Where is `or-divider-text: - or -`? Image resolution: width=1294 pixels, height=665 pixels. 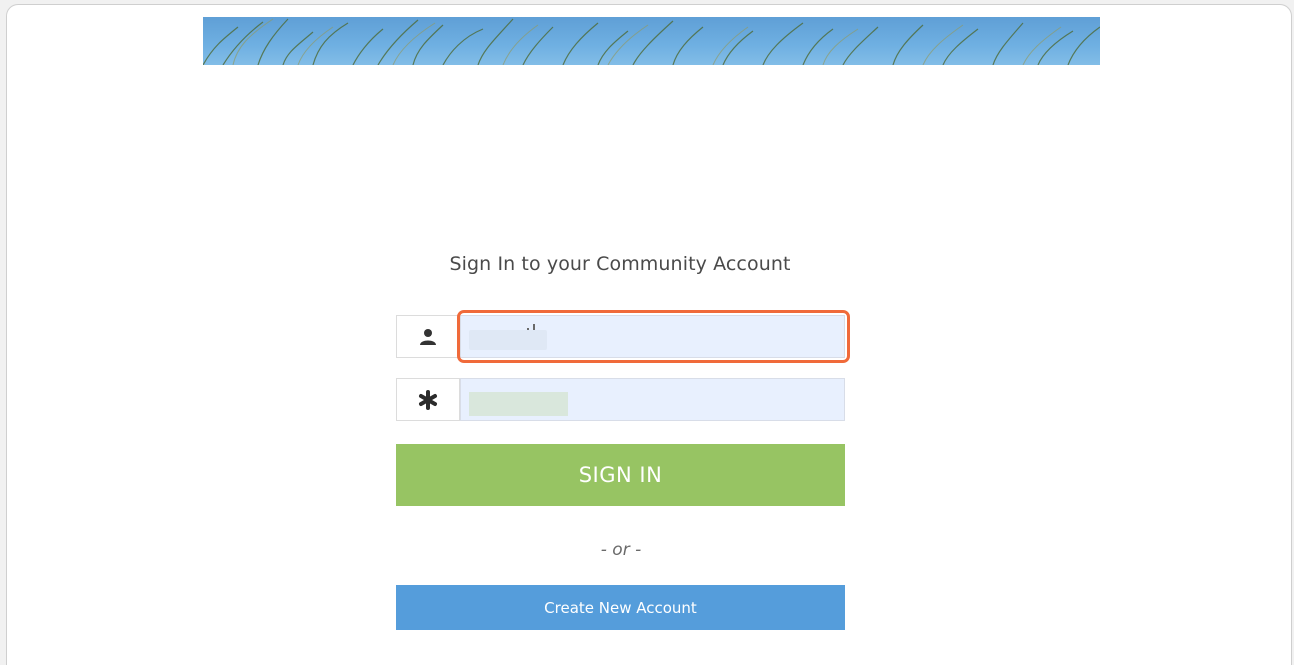 or-divider-text: - or - is located at coordinates (621, 550).